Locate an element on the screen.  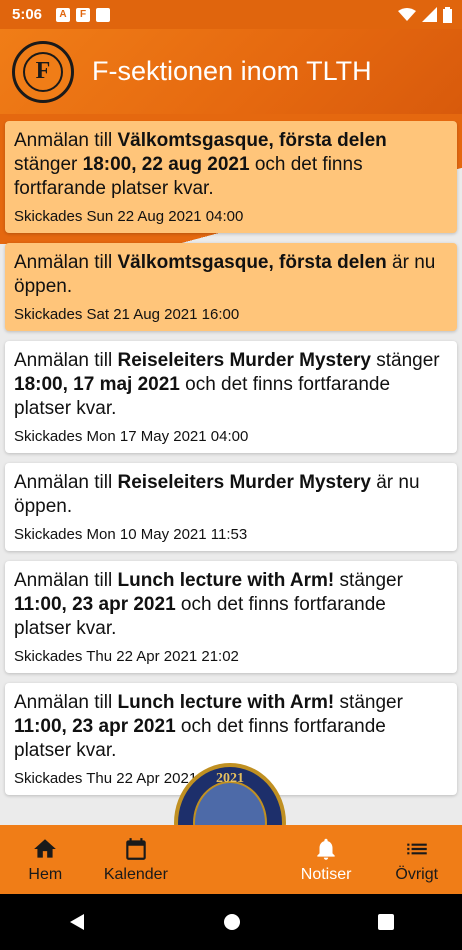
nav-calendar-label: Kalender is located at coordinates (135, 874).